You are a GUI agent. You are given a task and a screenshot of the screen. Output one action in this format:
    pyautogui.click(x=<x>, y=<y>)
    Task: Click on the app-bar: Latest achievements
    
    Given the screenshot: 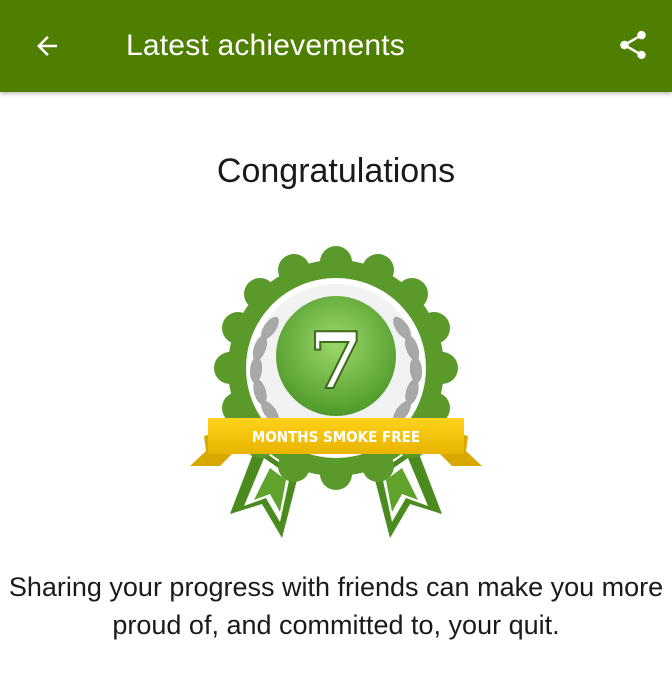 What is the action you would take?
    pyautogui.click(x=336, y=46)
    